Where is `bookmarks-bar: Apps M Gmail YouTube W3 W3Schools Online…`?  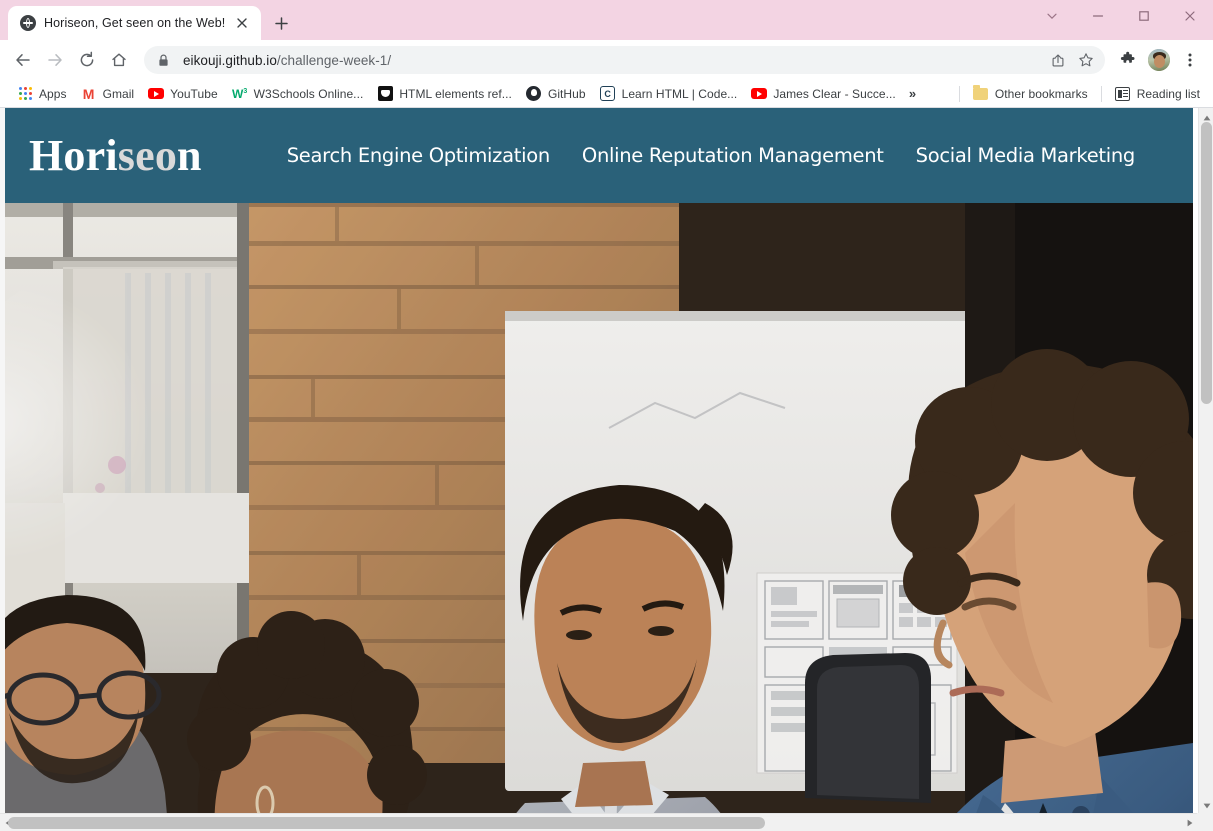 bookmarks-bar: Apps M Gmail YouTube W3 W3Schools Online… is located at coordinates (606, 94).